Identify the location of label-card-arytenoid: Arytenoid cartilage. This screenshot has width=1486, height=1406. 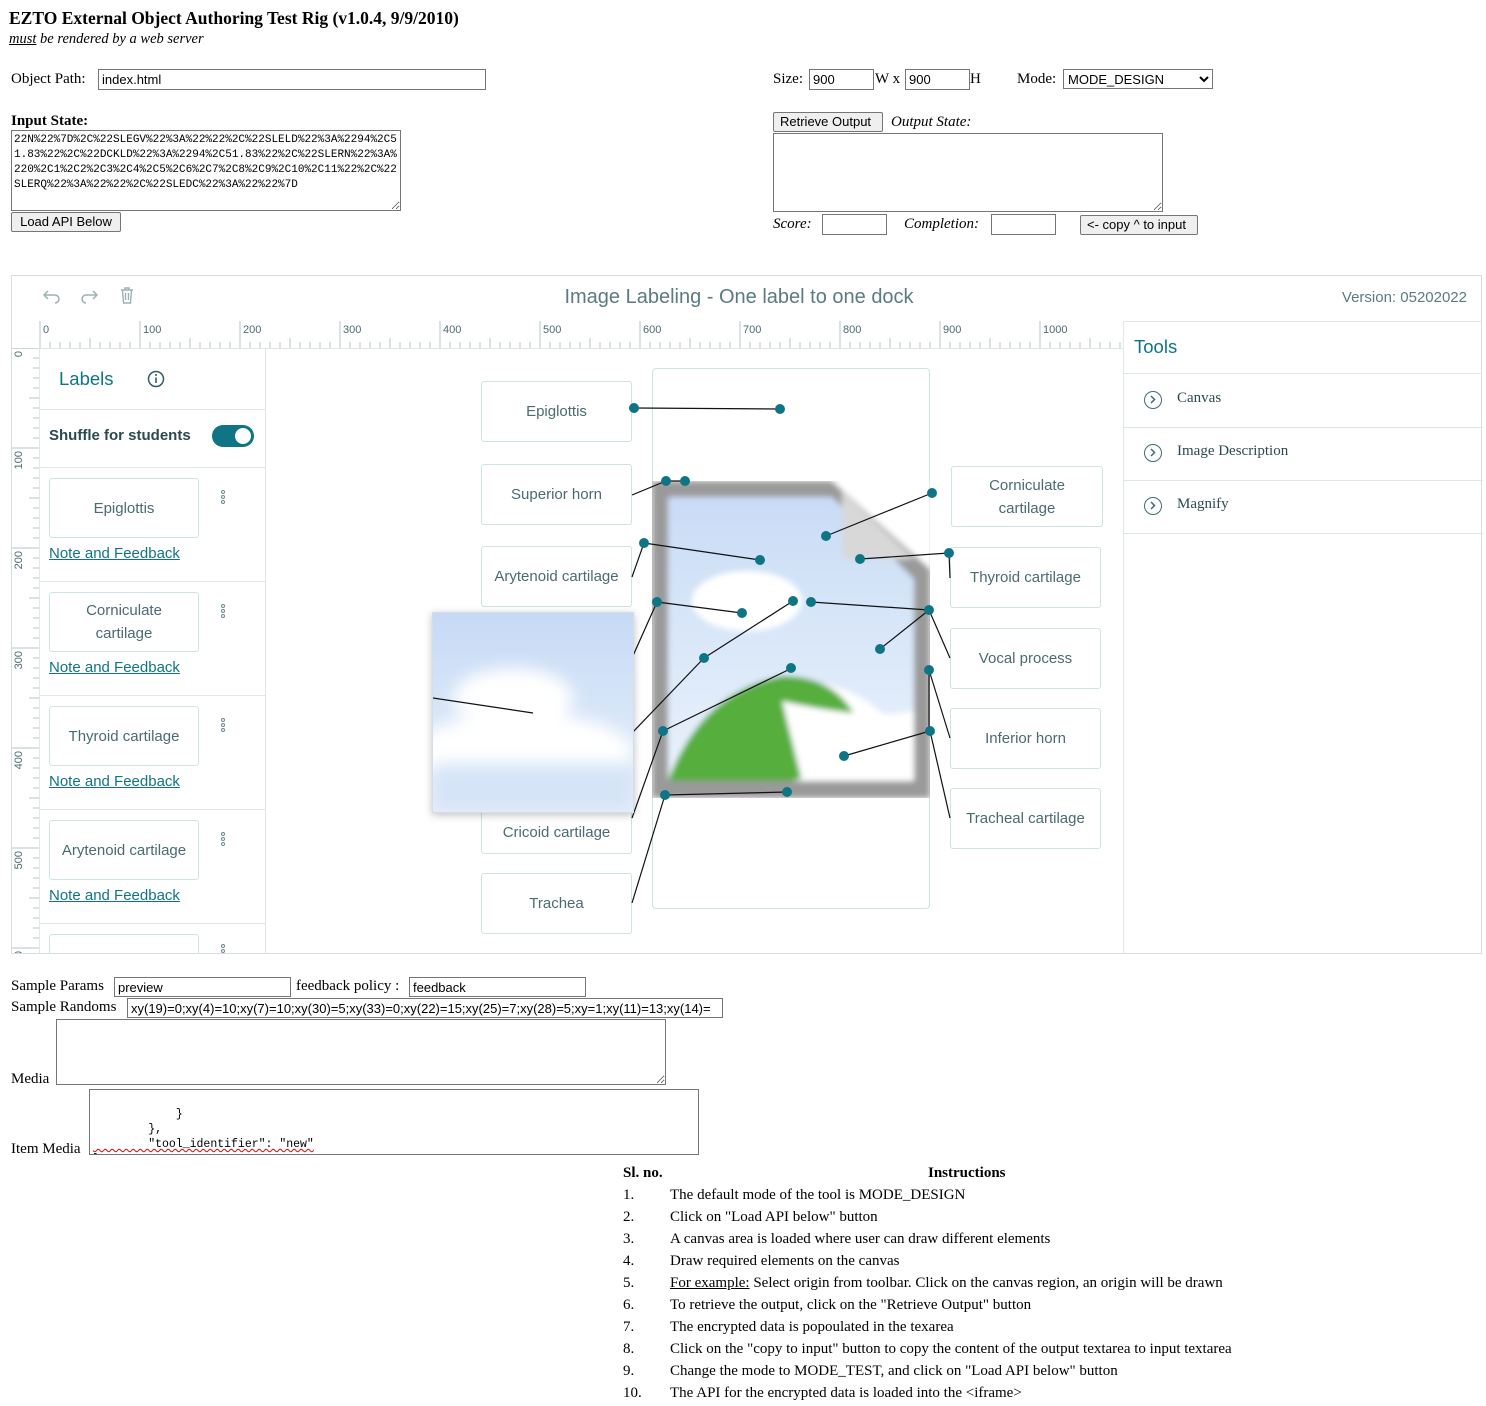
(124, 850).